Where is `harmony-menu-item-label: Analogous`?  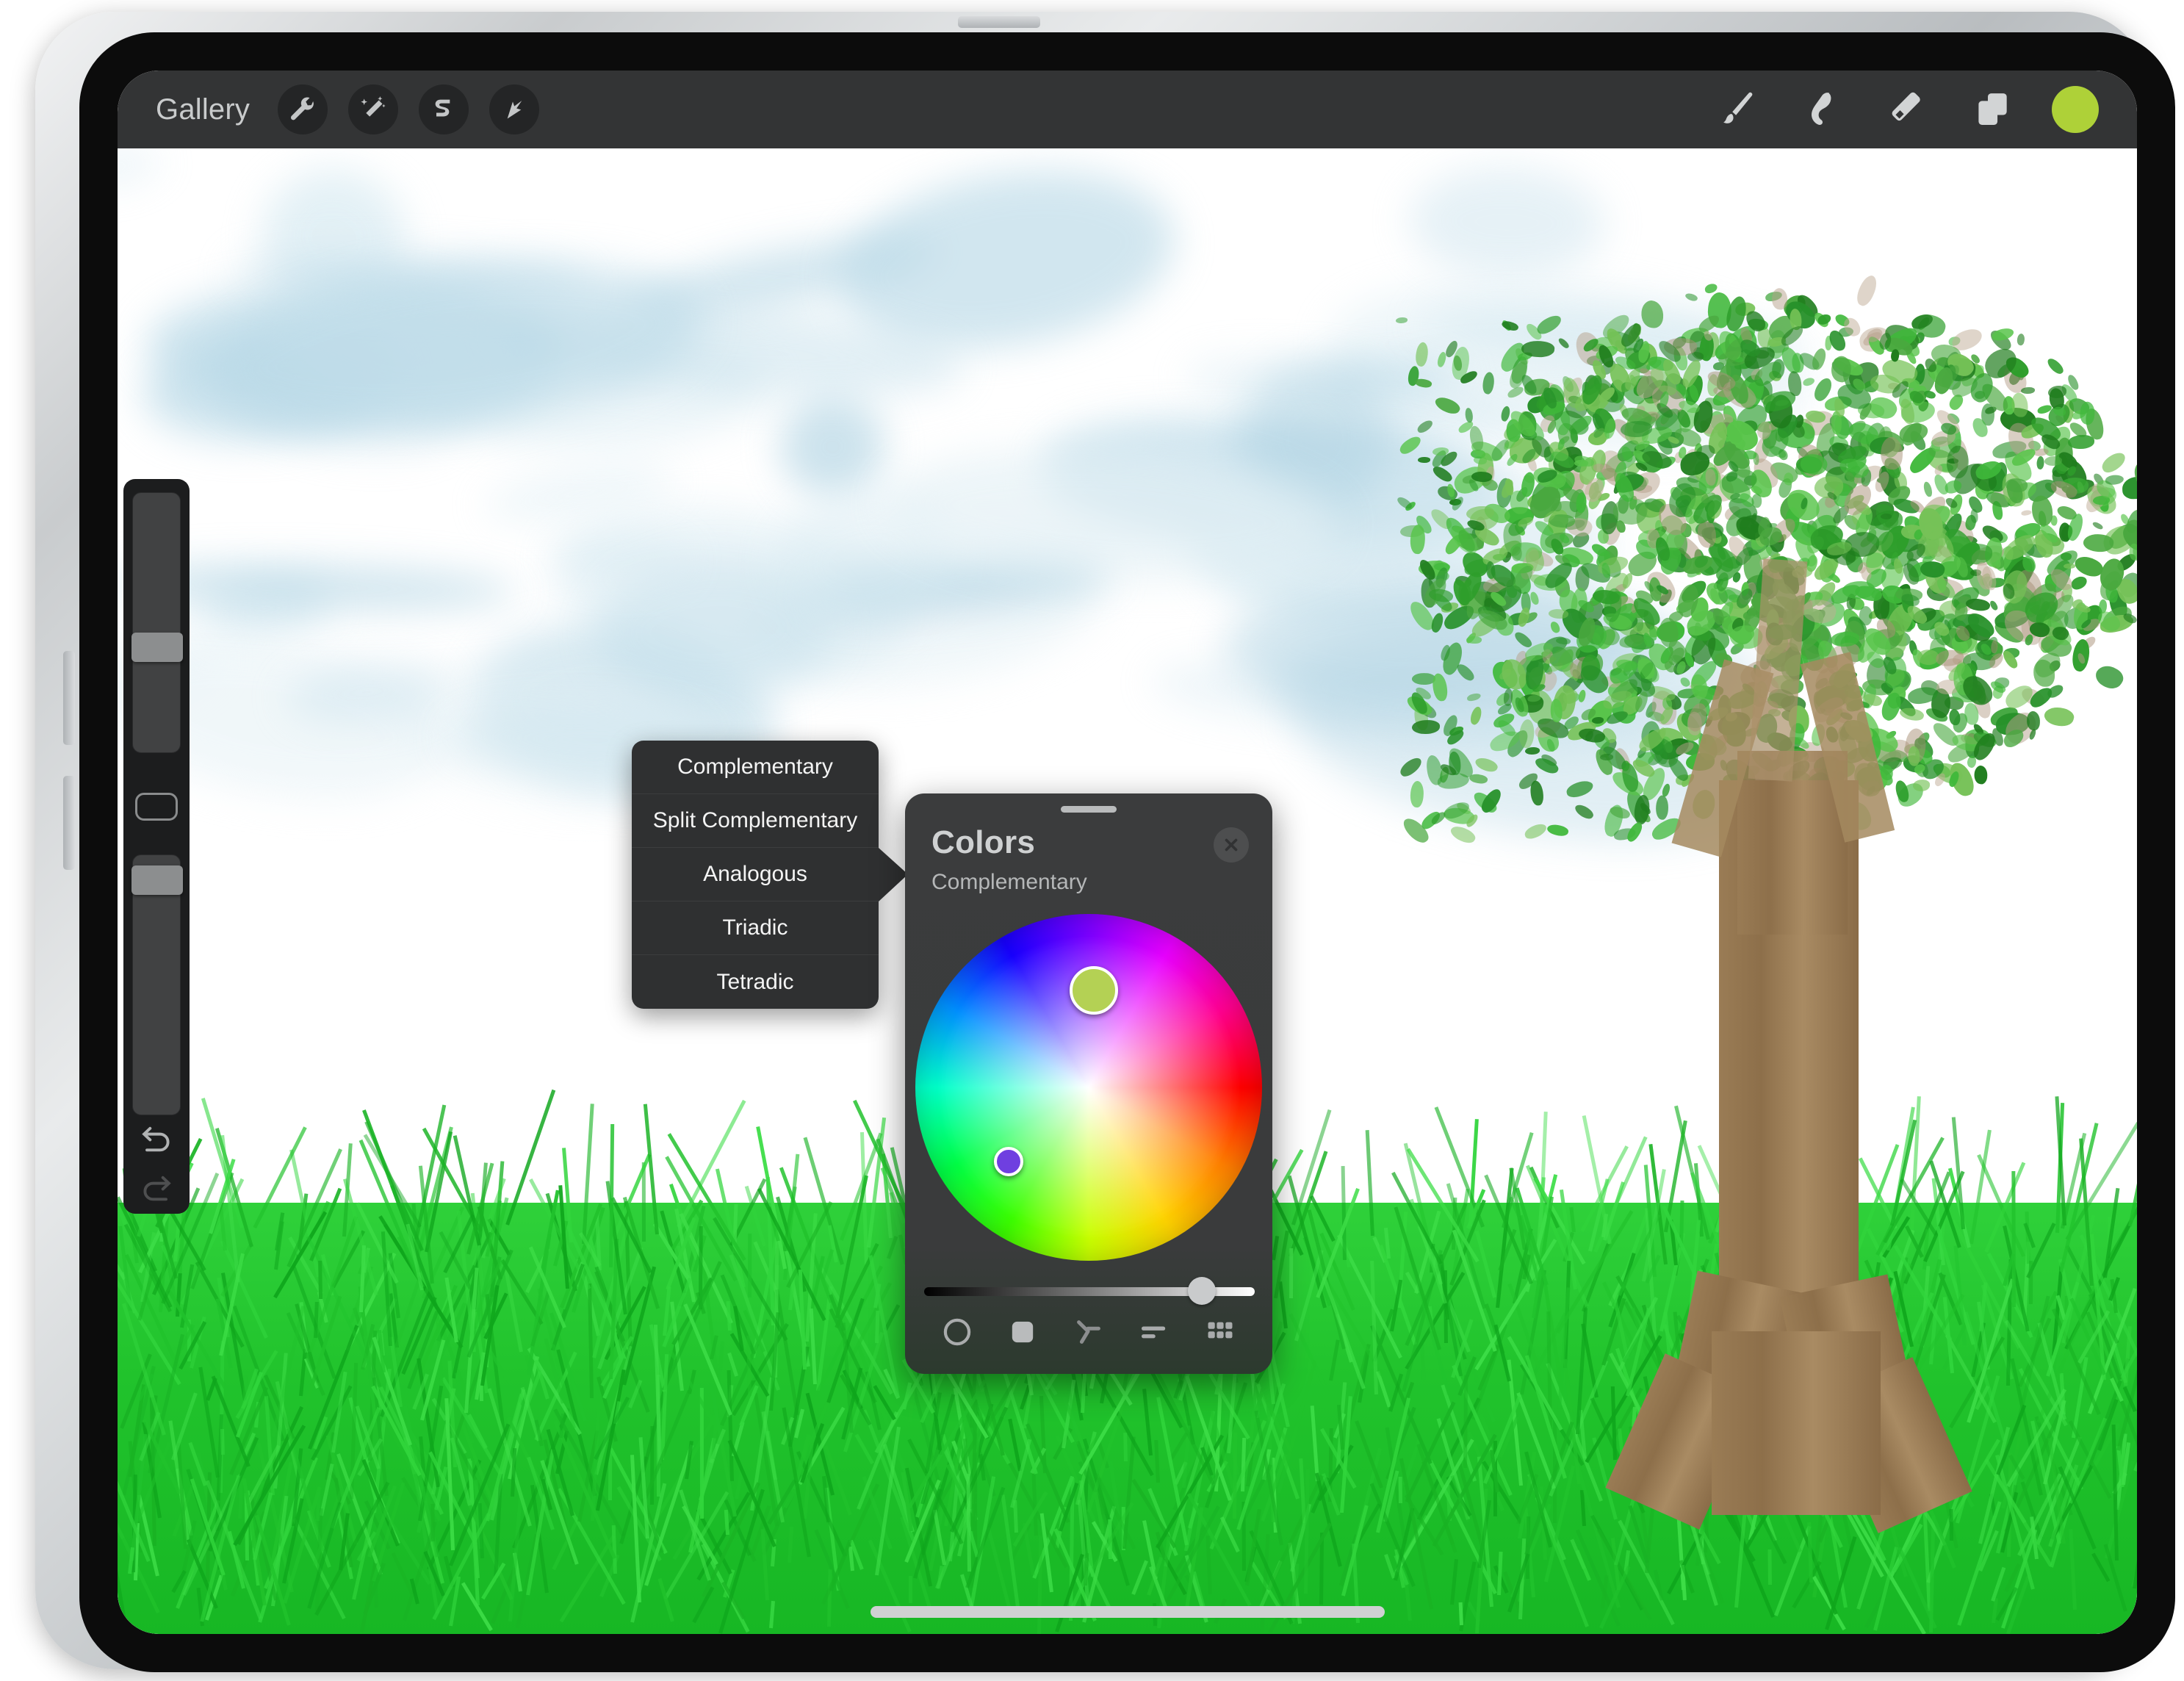
harmony-menu-item-label: Analogous is located at coordinates (755, 874).